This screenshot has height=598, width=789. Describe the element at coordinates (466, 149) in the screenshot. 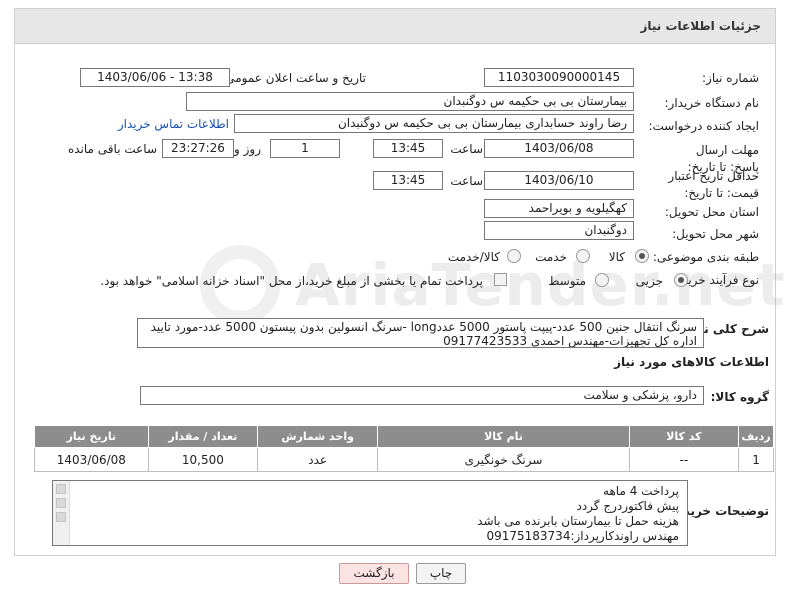

I see `reply-time-label: ساعت` at that location.